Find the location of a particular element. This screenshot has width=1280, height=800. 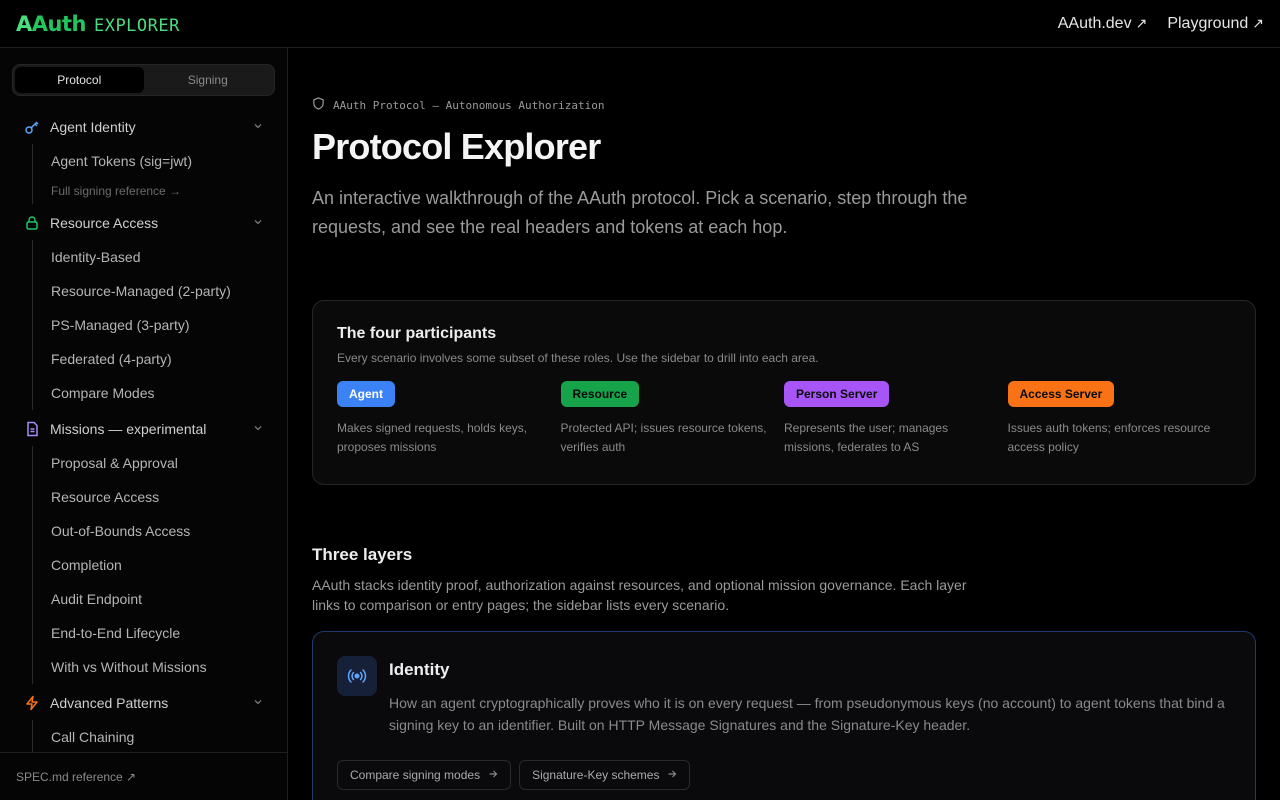

bolt-icon is located at coordinates (32, 703).